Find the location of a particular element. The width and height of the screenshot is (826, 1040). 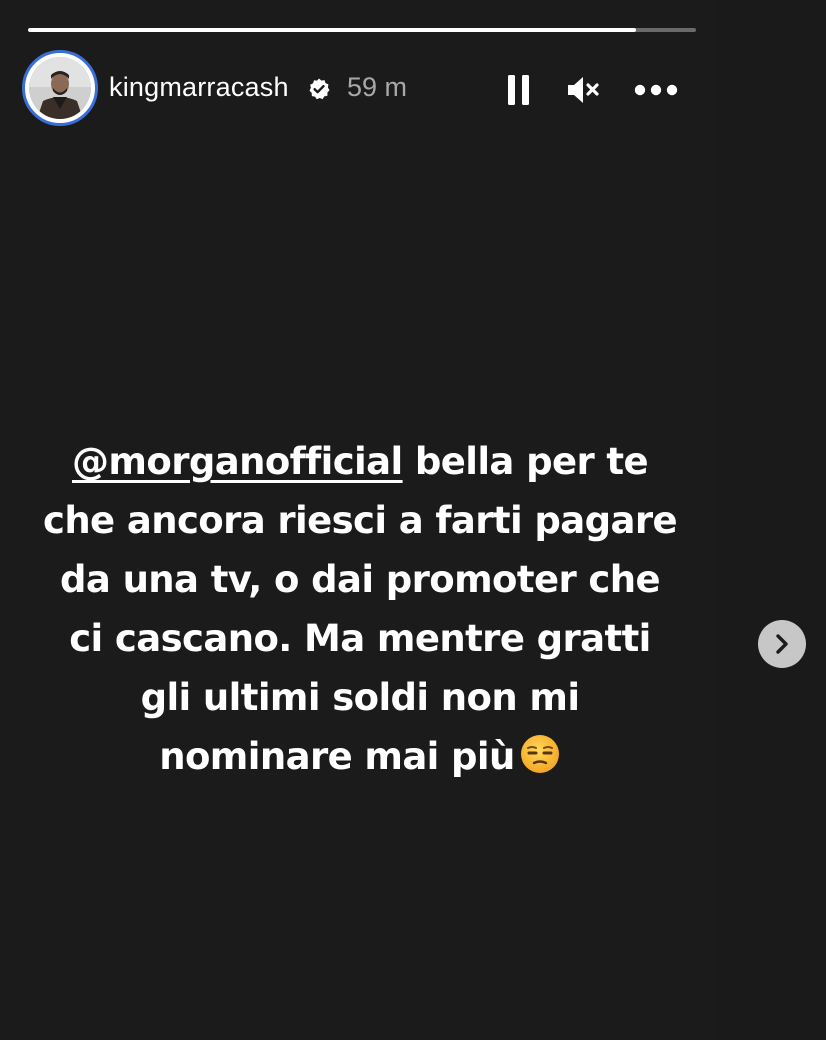

chevron-right-icon is located at coordinates (782, 644).